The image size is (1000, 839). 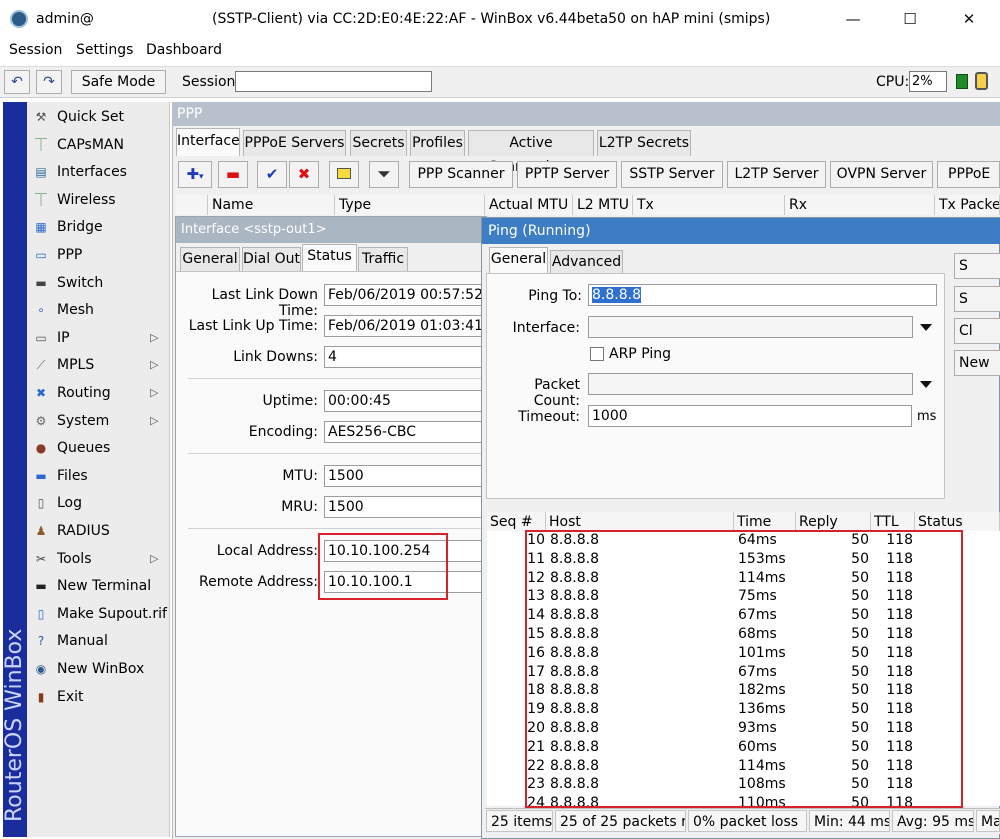 I want to click on sidebar-item-system: ⚙ System ▷, so click(x=99, y=421).